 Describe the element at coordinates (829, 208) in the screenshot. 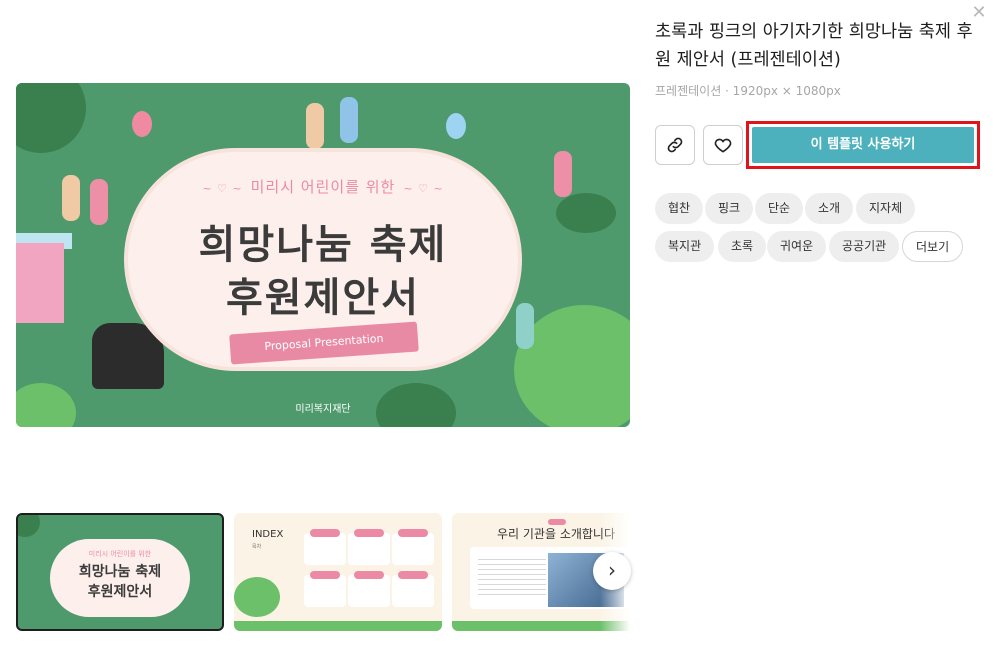

I see `tag-item: 소개` at that location.